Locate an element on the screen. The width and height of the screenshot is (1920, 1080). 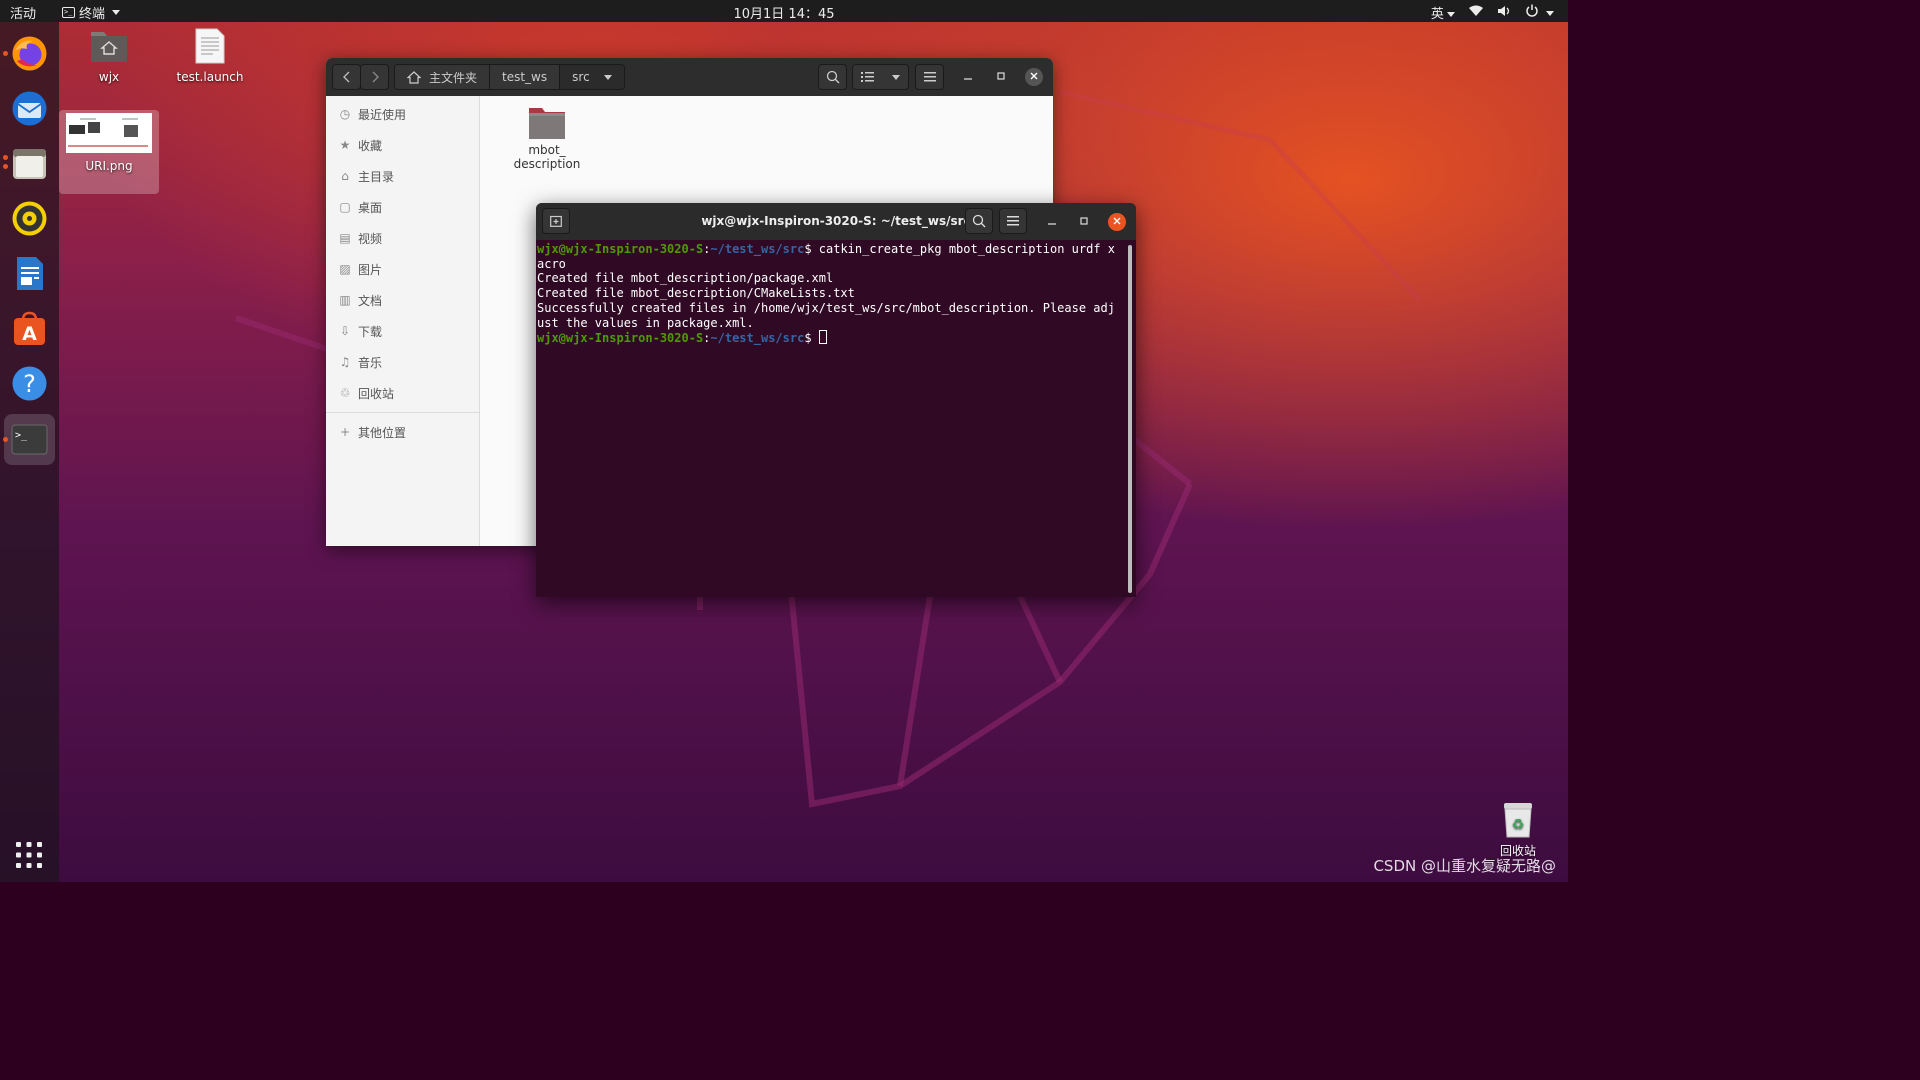
sidebar-item-label: 桌面 is located at coordinates (370, 207).